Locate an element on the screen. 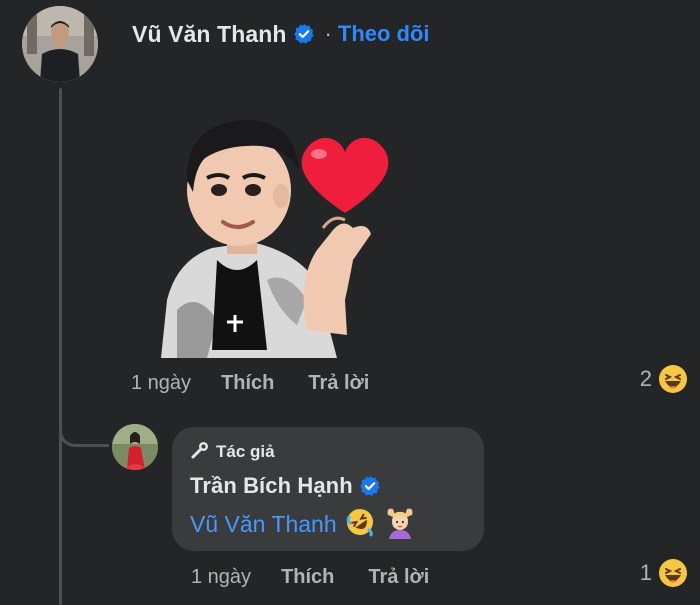 Image resolution: width=700 pixels, height=605 pixels. mention-link: Vũ Văn Thanh is located at coordinates (263, 524).